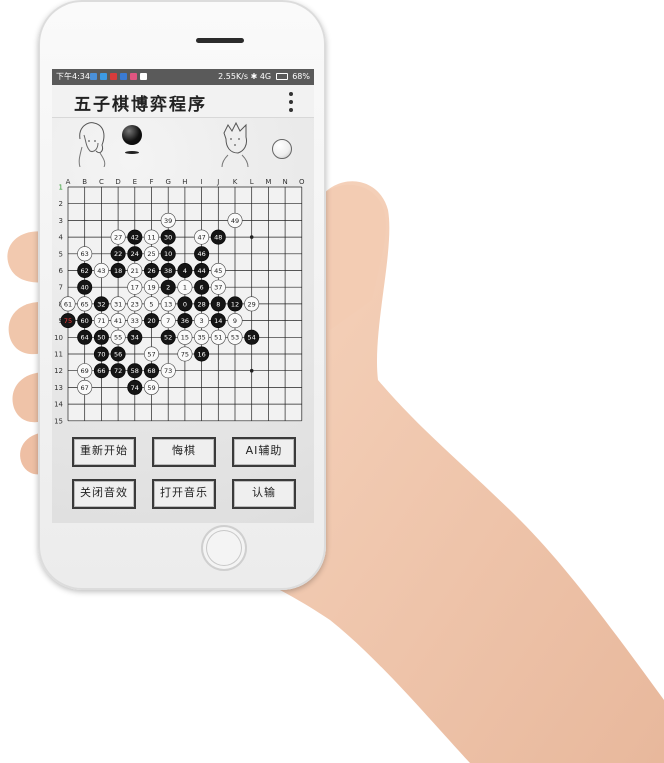  I want to click on player2-avatar, so click(235, 144).